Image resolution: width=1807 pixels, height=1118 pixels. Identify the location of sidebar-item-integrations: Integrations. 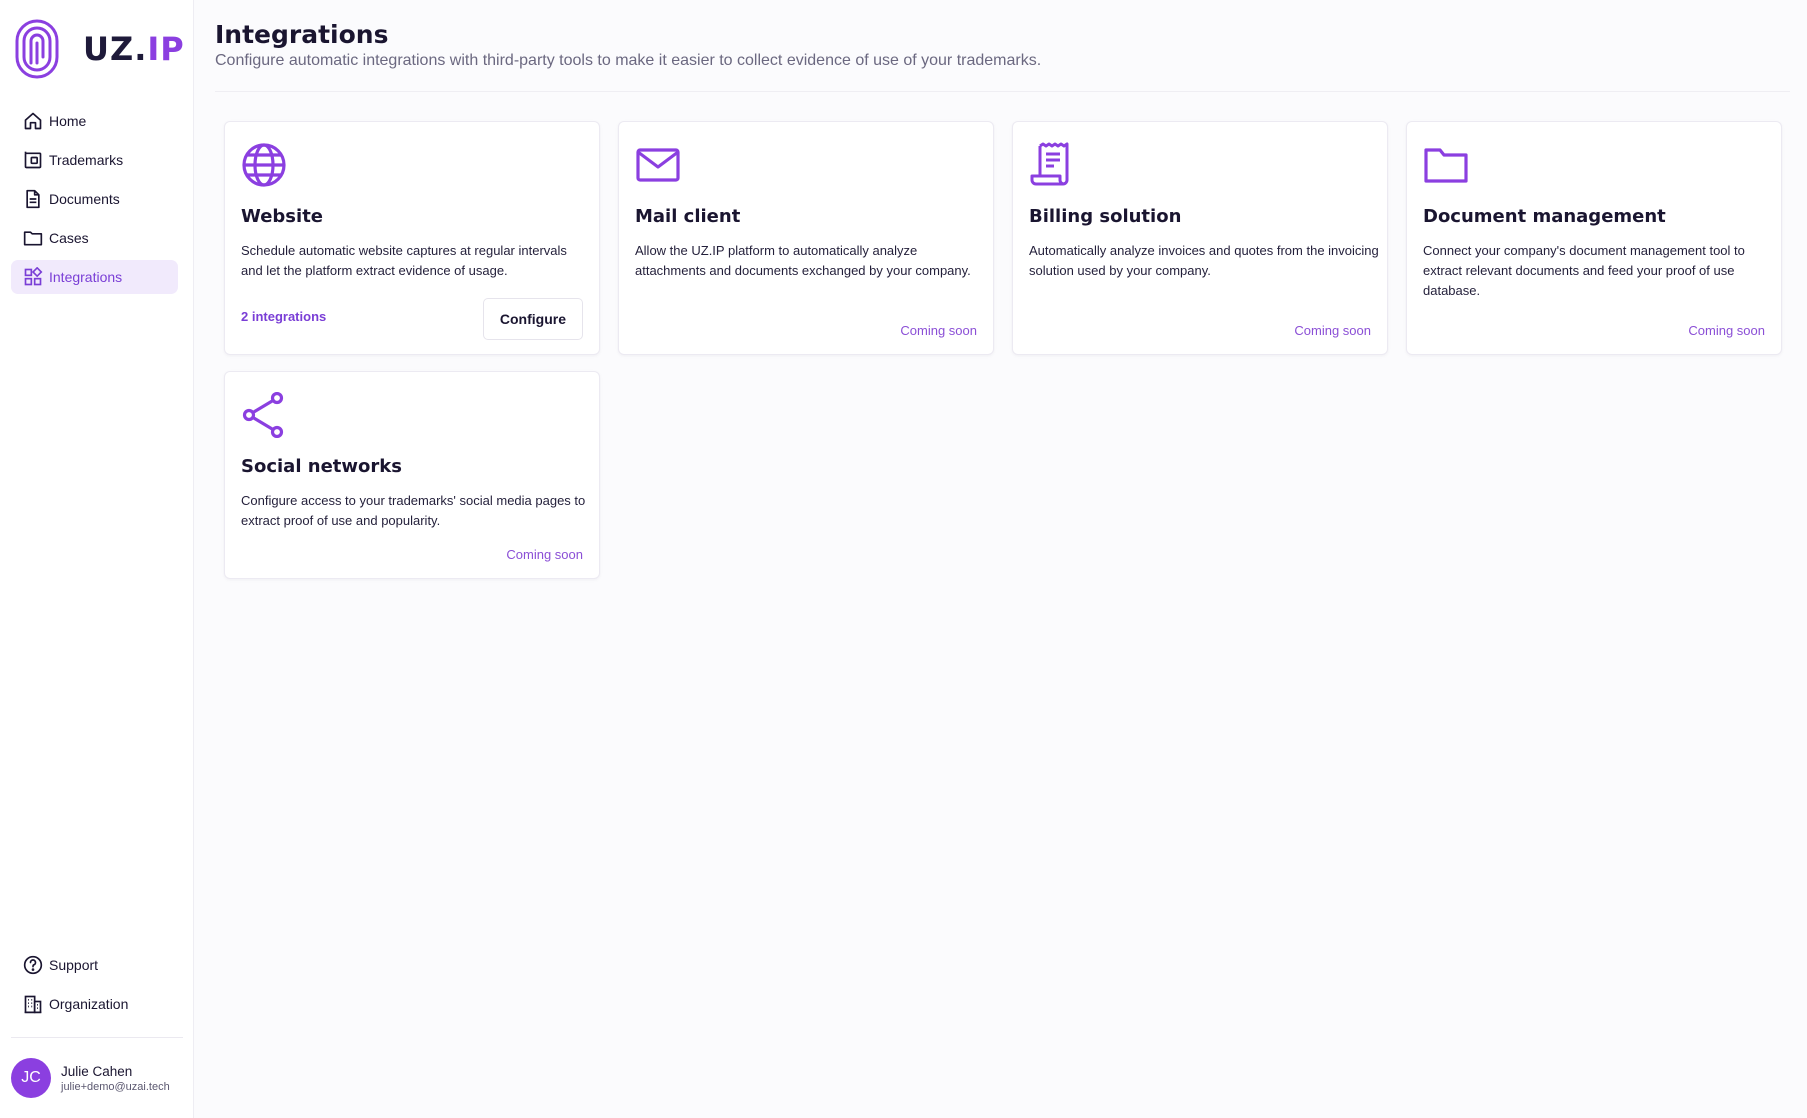
(94, 277).